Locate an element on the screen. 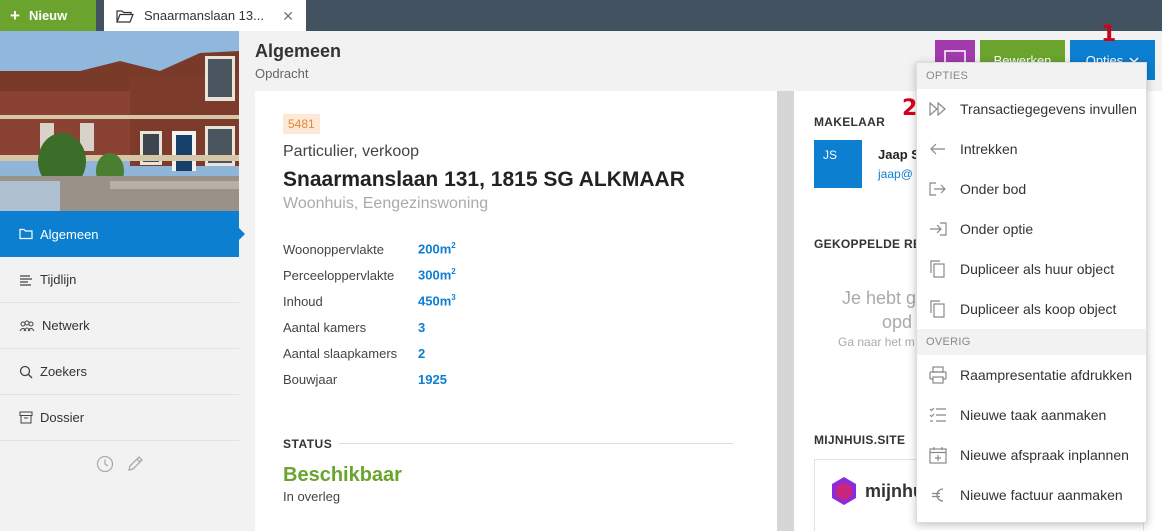  sidebar-item-label: Algemeen is located at coordinates (69, 234).